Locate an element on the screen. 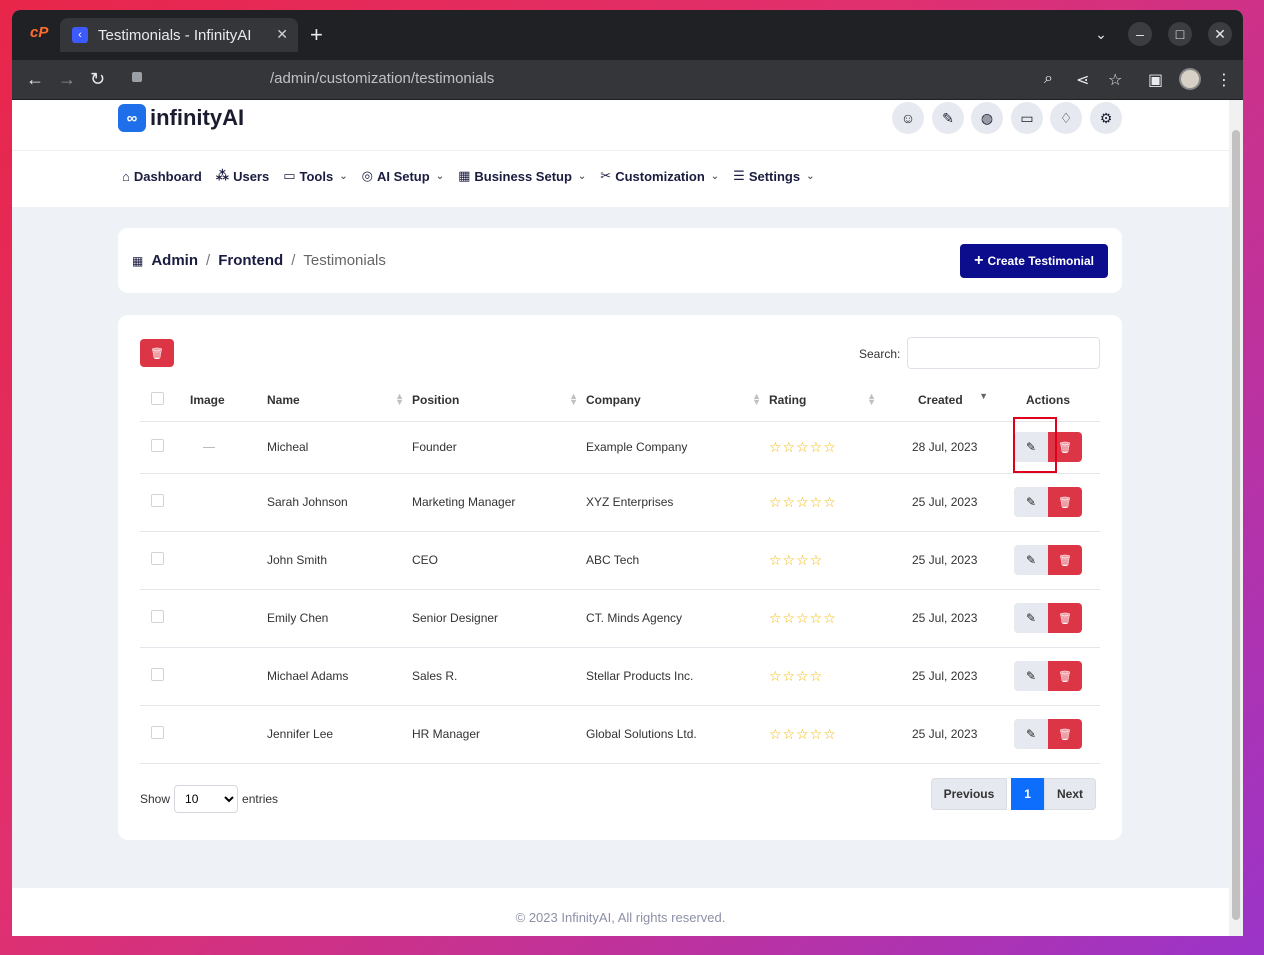 This screenshot has height=955, width=1264. col-rating: Rating ▲ ▼ is located at coordinates (826, 400).